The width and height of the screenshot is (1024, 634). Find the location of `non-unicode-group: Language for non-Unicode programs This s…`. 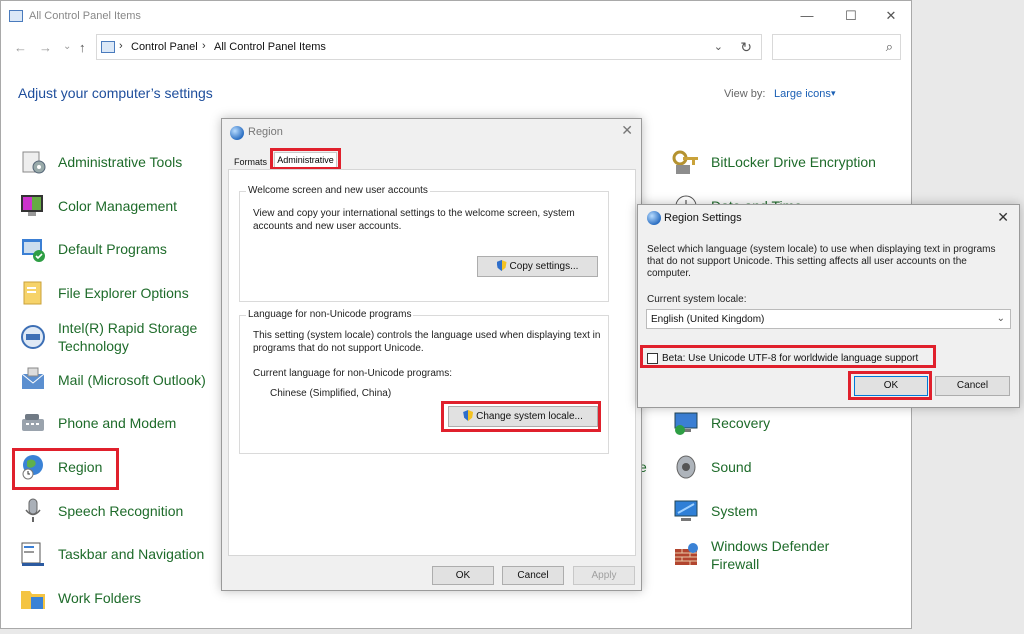

non-unicode-group: Language for non-Unicode programs This s… is located at coordinates (424, 381).